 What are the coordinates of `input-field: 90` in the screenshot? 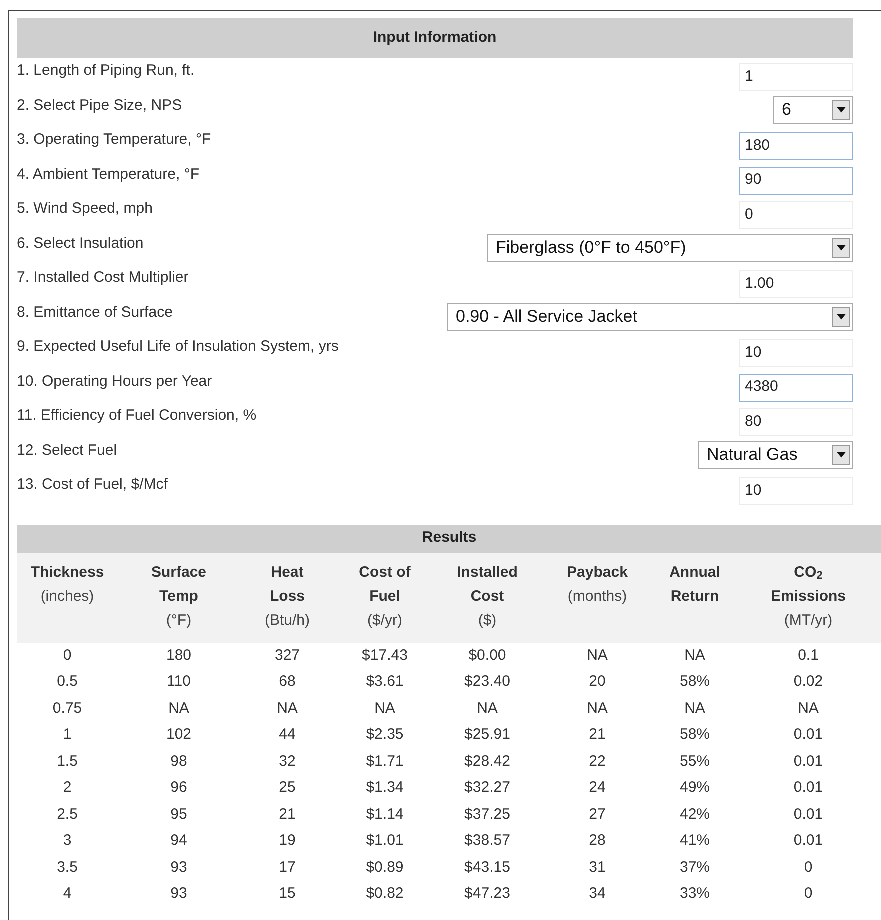 It's located at (796, 180).